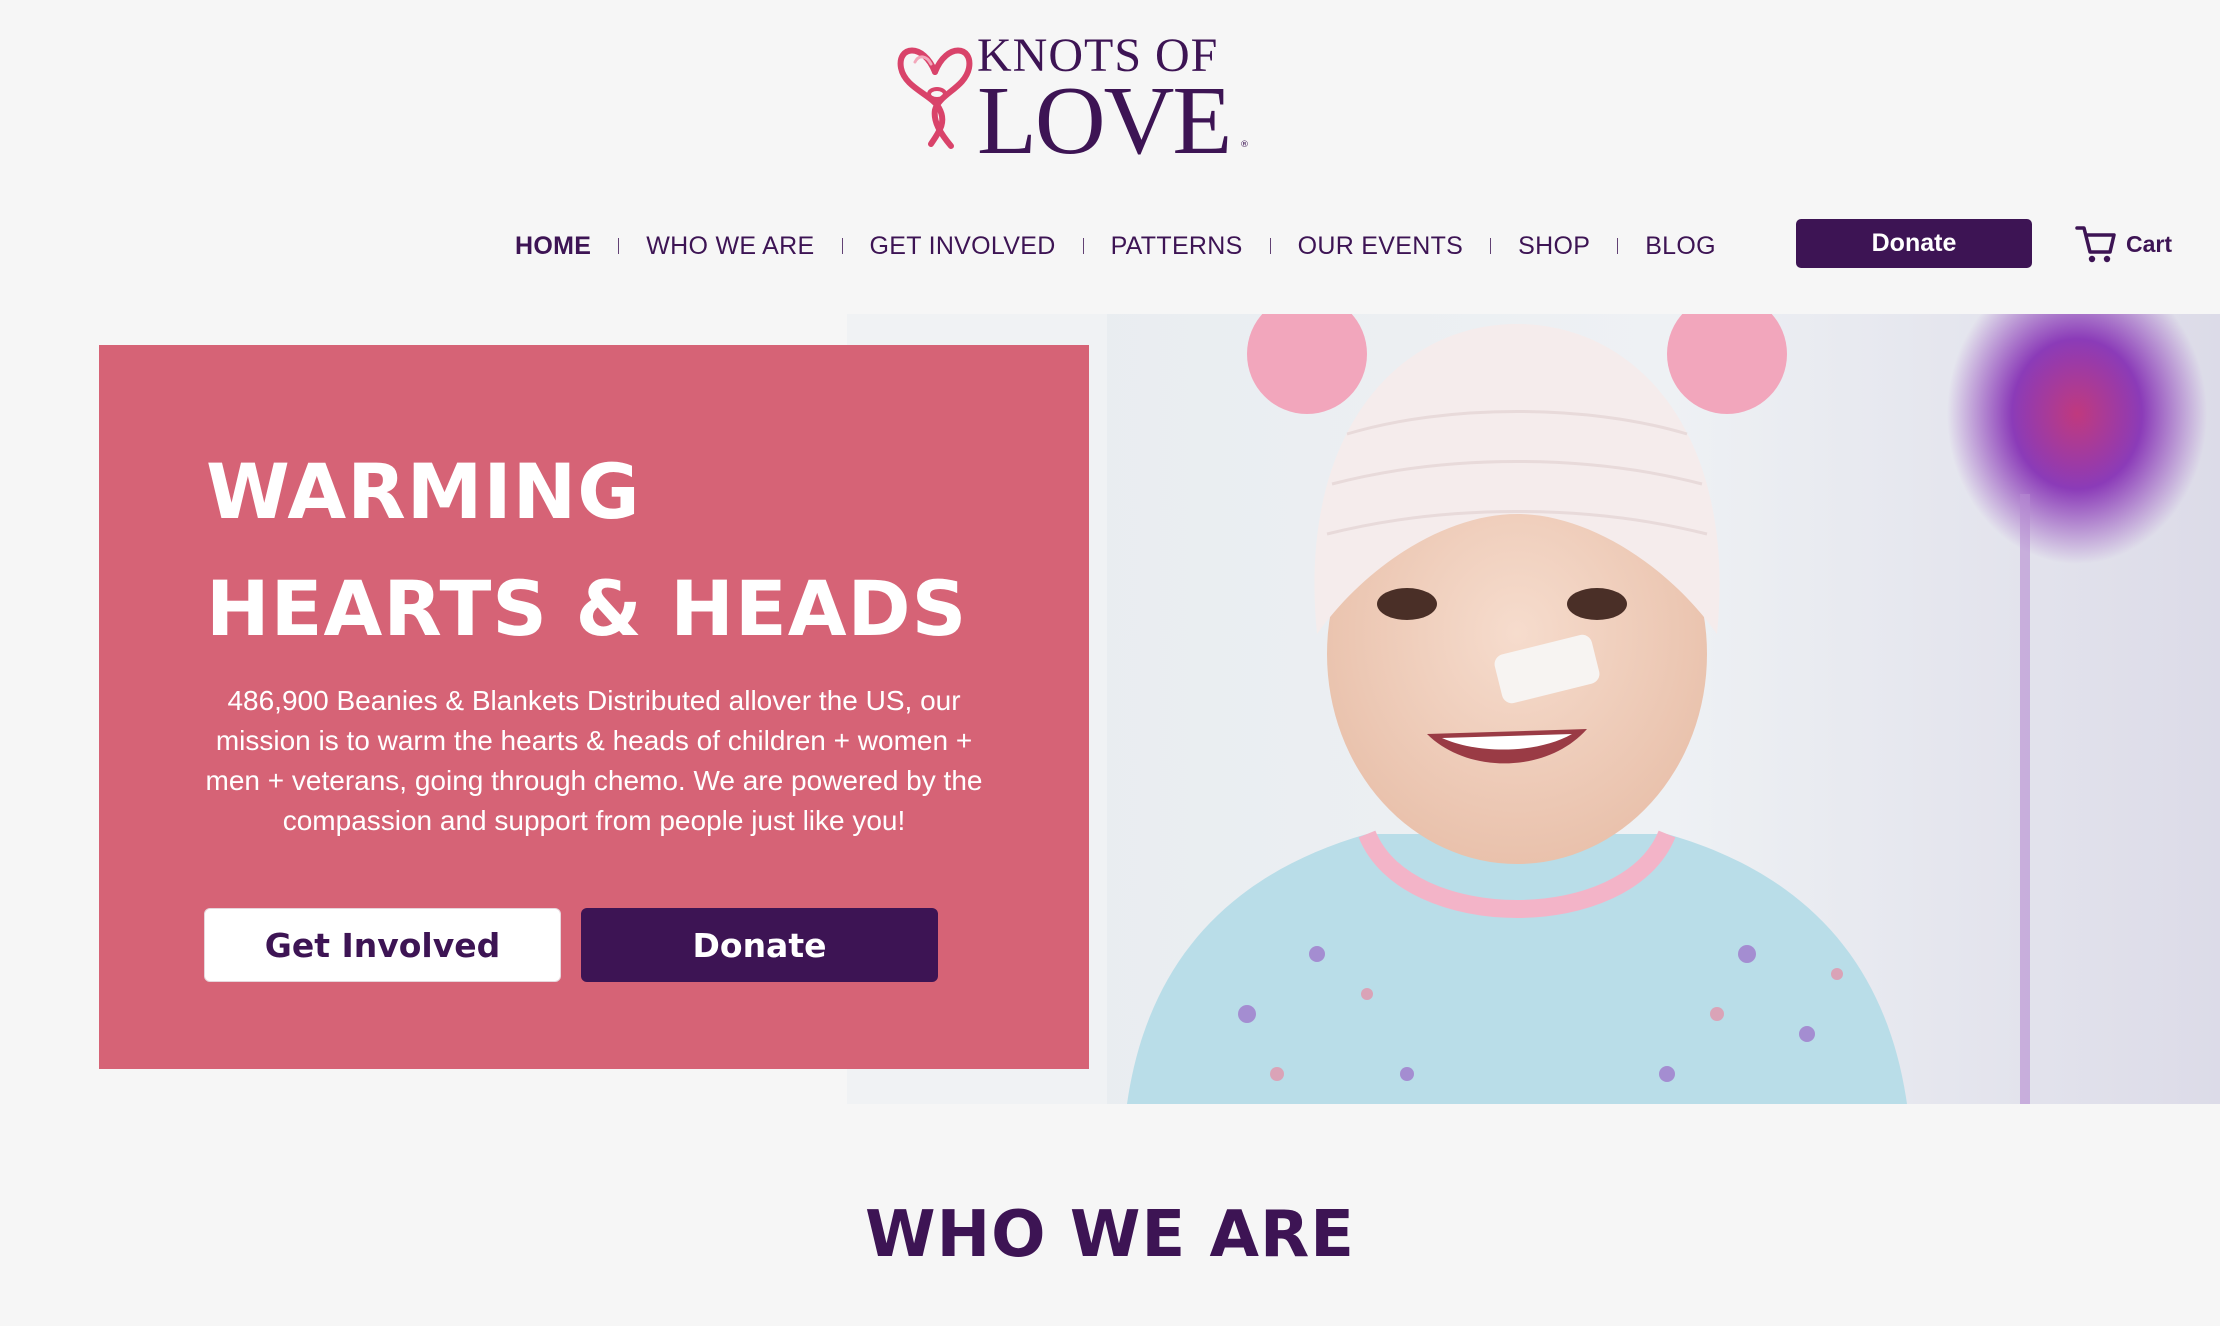 Image resolution: width=2220 pixels, height=1326 pixels. I want to click on hero-title-line2: HEARTS & HEADS, so click(587, 608).